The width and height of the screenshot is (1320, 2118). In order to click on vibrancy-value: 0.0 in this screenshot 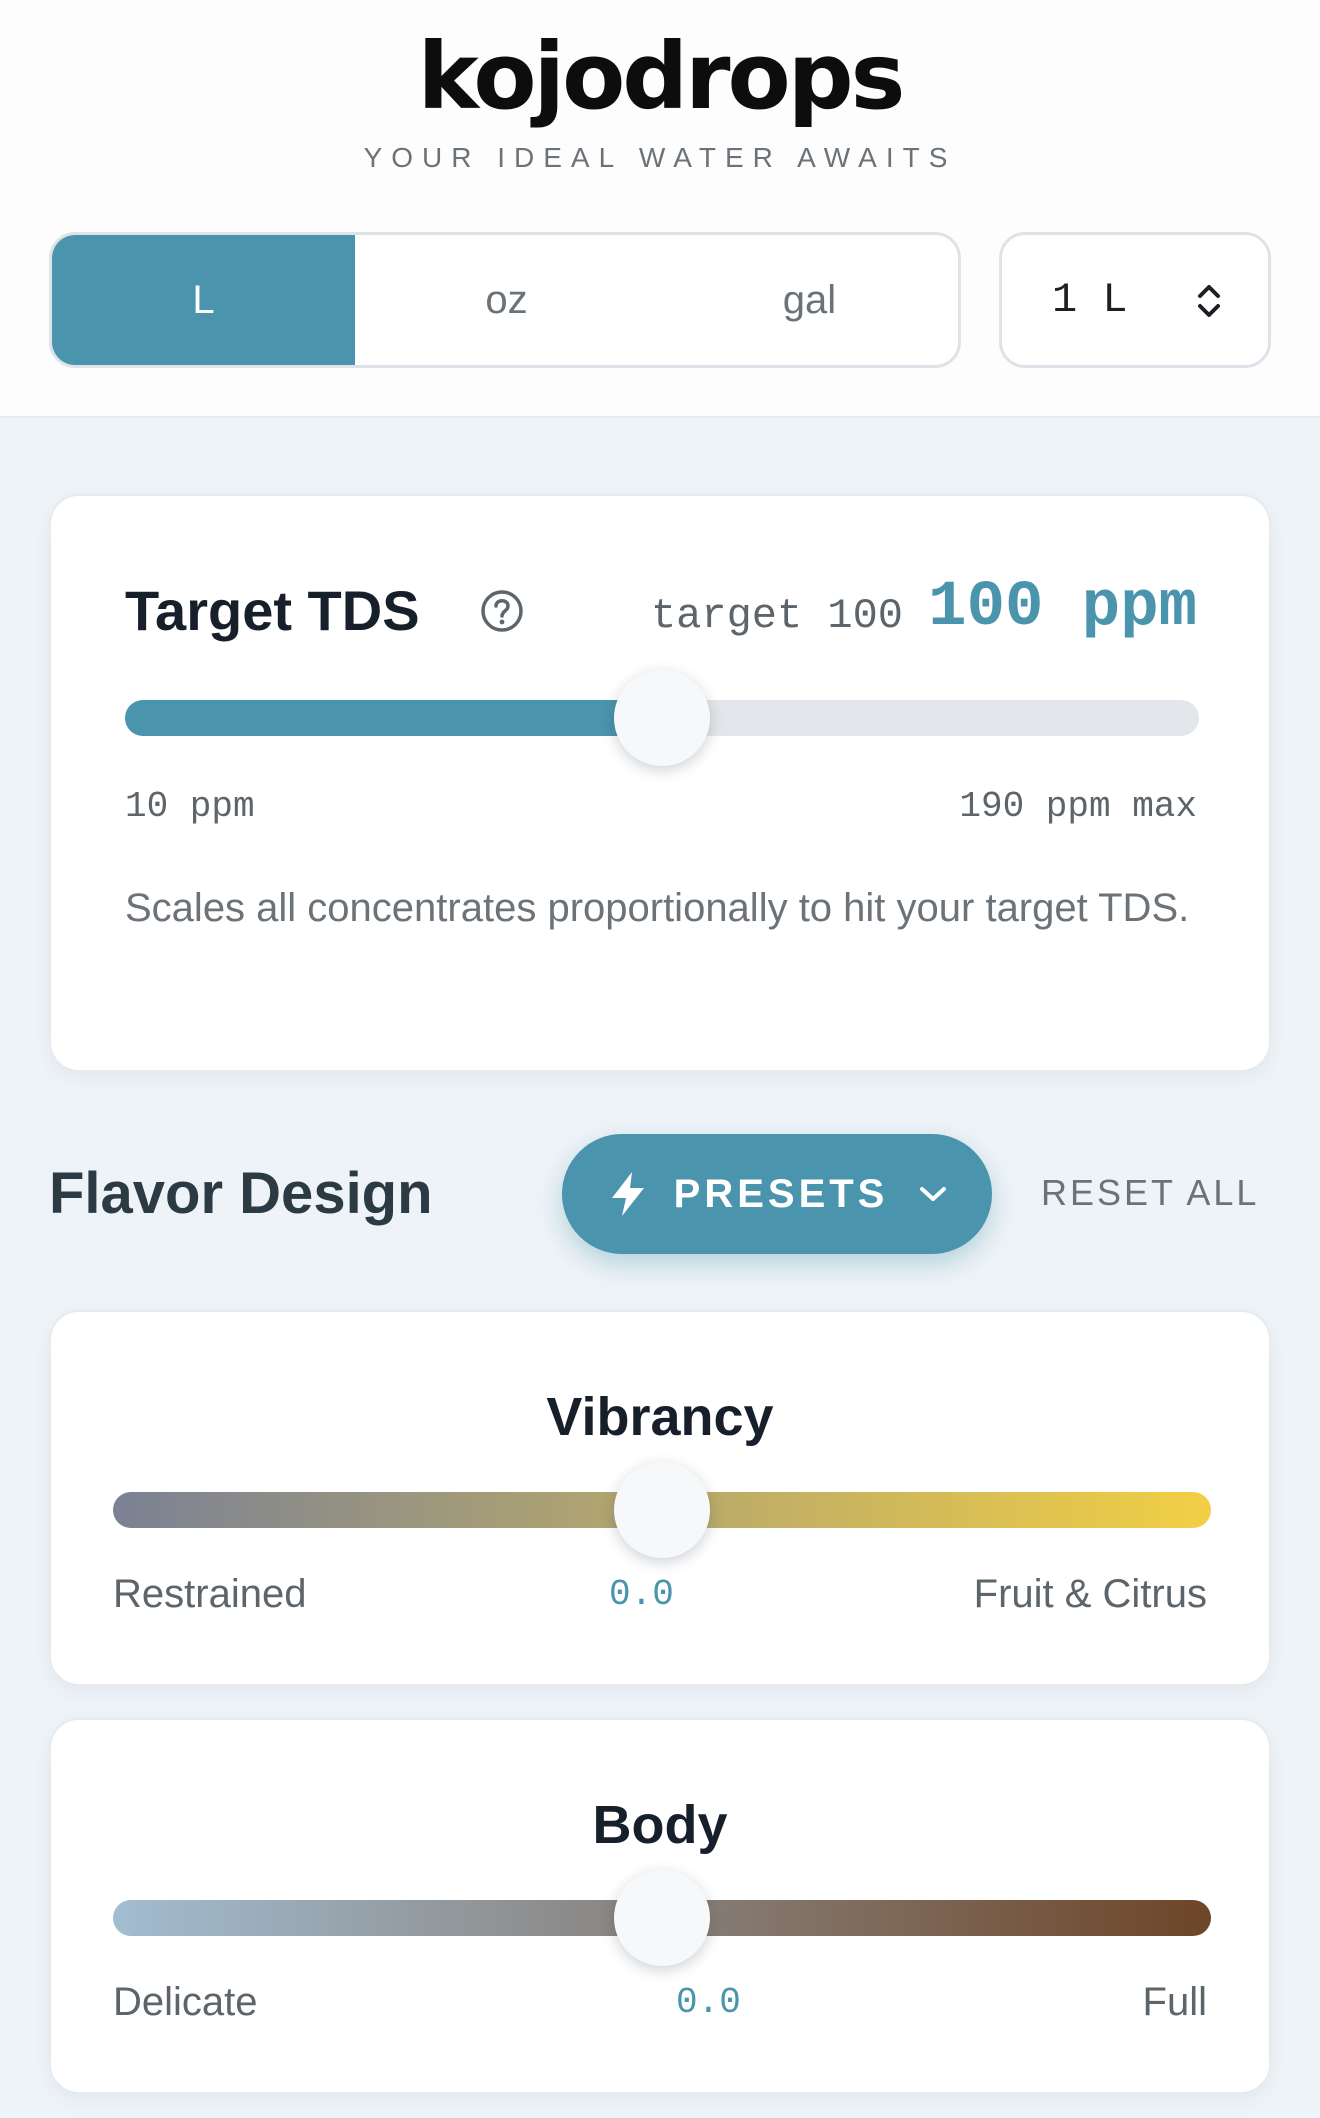, I will do `click(641, 1594)`.